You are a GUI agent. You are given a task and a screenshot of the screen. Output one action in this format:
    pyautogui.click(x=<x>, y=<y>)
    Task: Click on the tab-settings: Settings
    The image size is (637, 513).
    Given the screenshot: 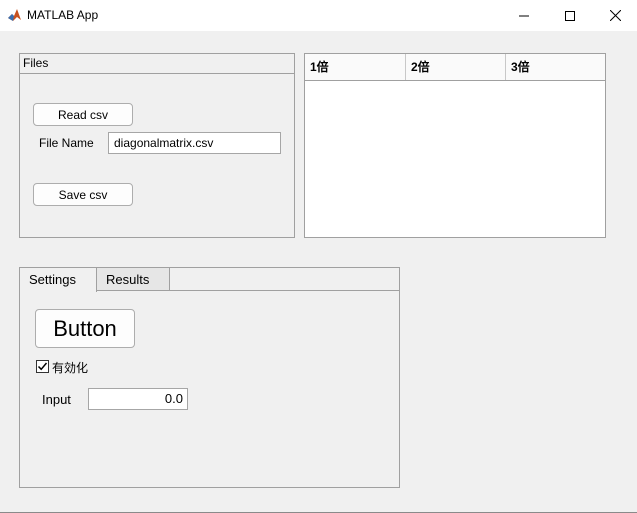 What is the action you would take?
    pyautogui.click(x=58, y=279)
    